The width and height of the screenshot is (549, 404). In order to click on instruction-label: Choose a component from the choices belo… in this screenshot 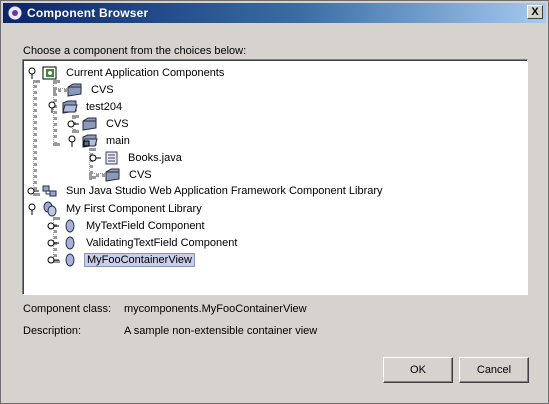, I will do `click(135, 51)`.